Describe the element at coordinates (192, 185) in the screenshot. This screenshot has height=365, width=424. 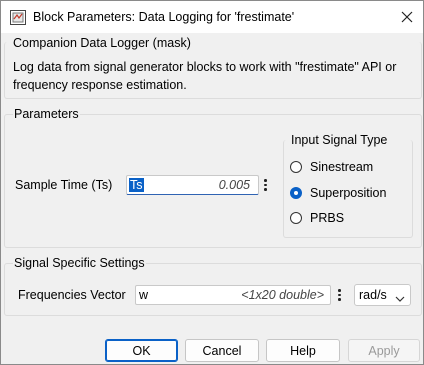
I see `sample-time-field: Ts 0.005` at that location.